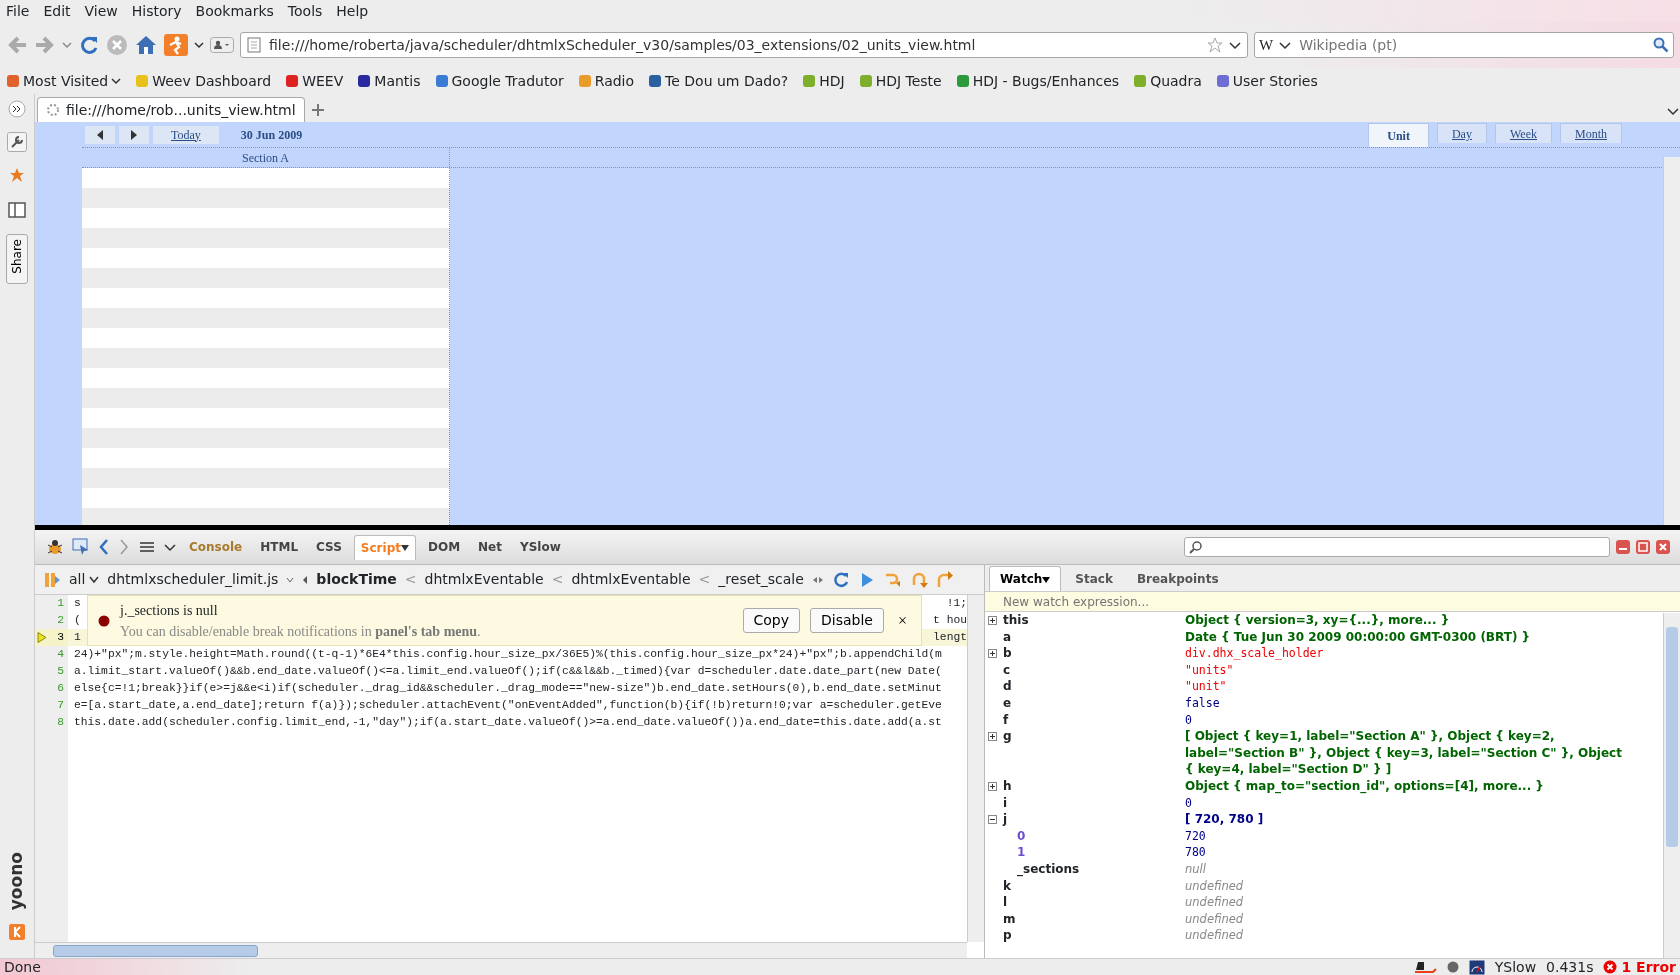 The width and height of the screenshot is (1680, 975). I want to click on bookmark-link: Google Tradutor, so click(499, 81).